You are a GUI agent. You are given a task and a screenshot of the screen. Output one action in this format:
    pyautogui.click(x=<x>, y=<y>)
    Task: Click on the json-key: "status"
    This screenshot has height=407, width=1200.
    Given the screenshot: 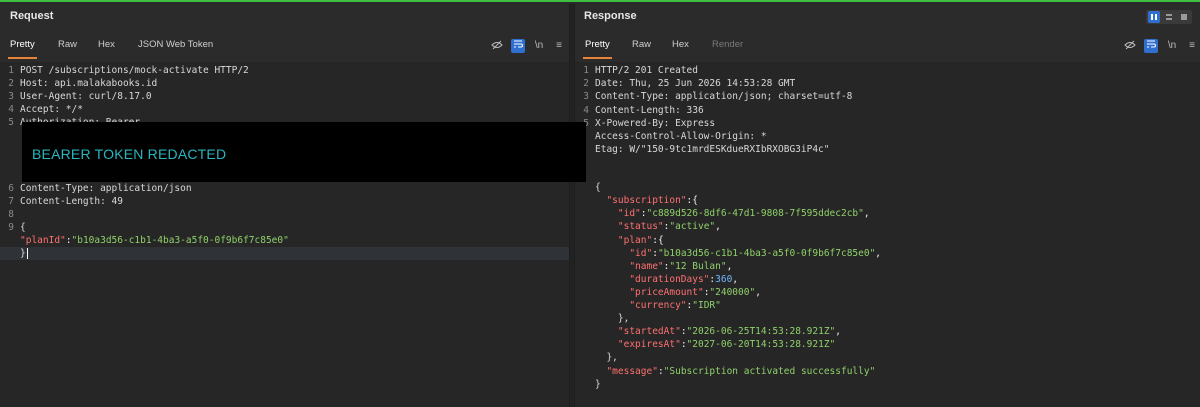 What is the action you would take?
    pyautogui.click(x=640, y=227)
    